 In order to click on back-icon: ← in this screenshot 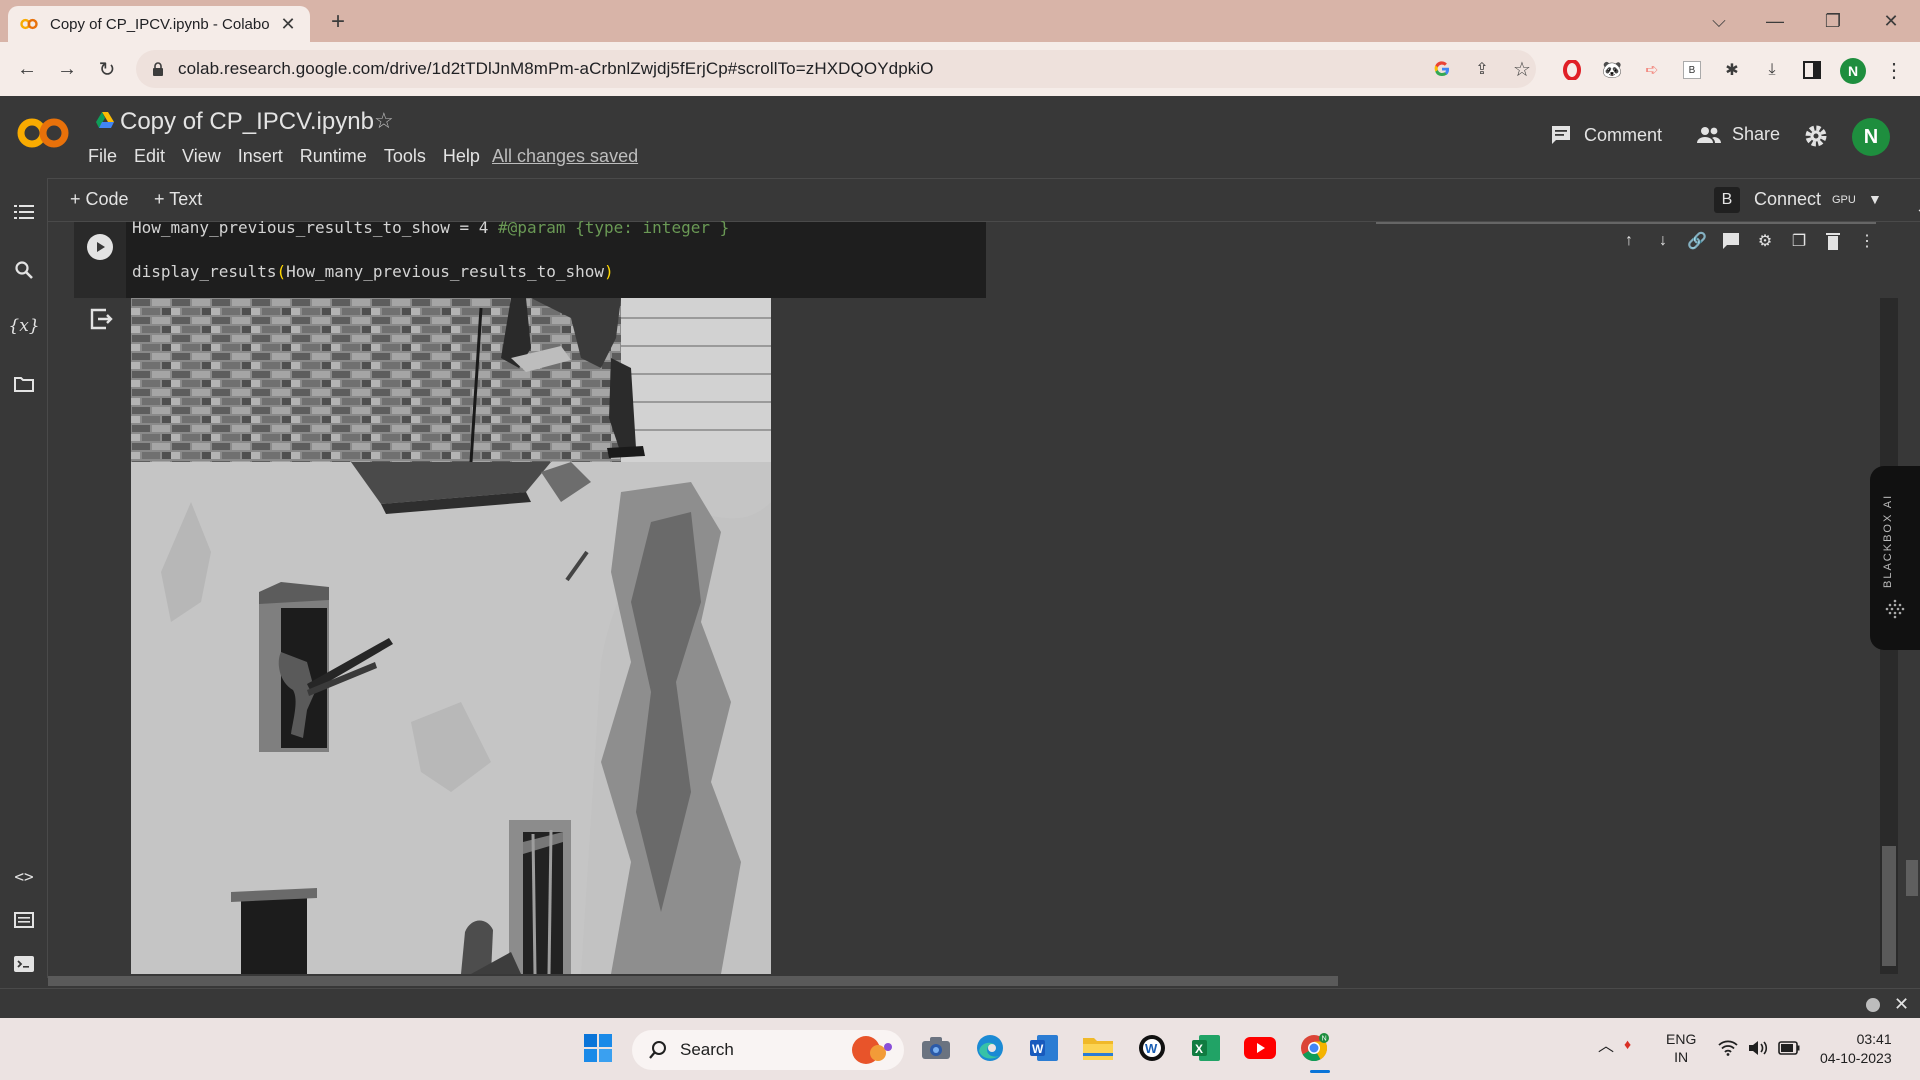, I will do `click(27, 69)`.